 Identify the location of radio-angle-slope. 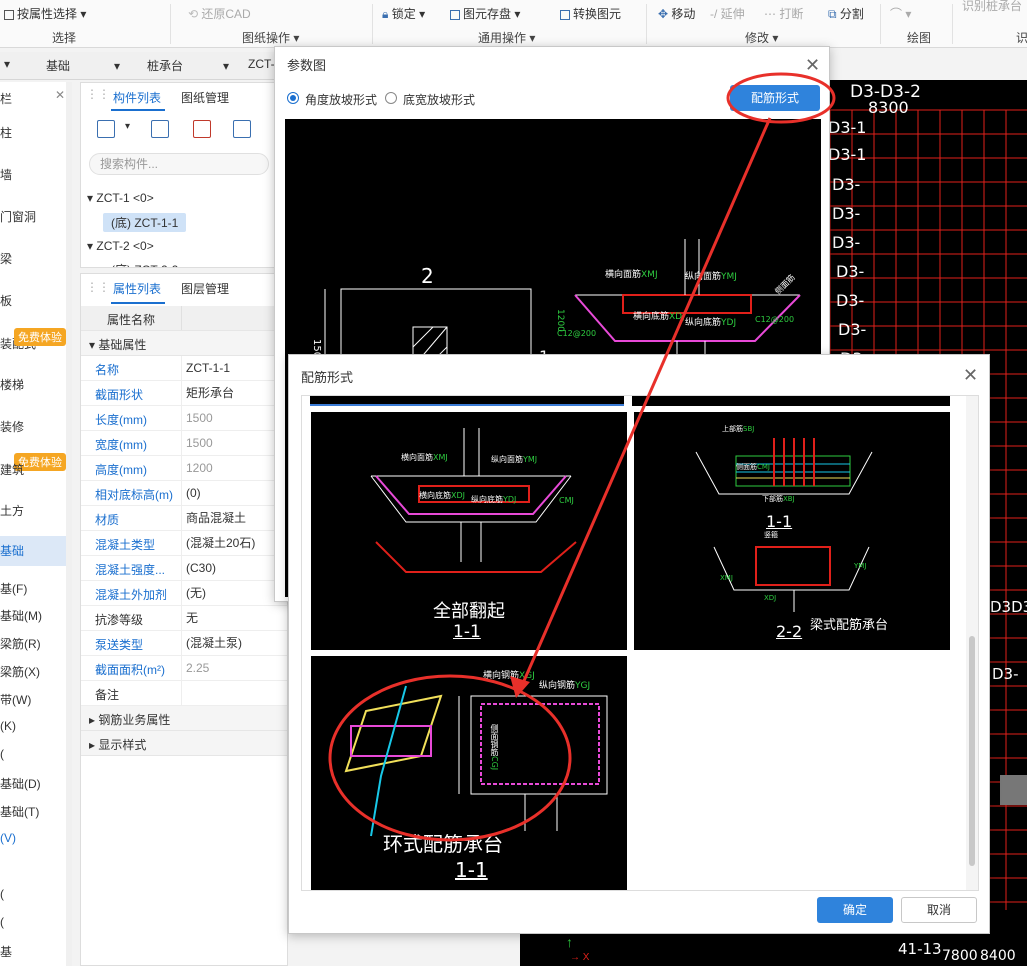
(293, 98).